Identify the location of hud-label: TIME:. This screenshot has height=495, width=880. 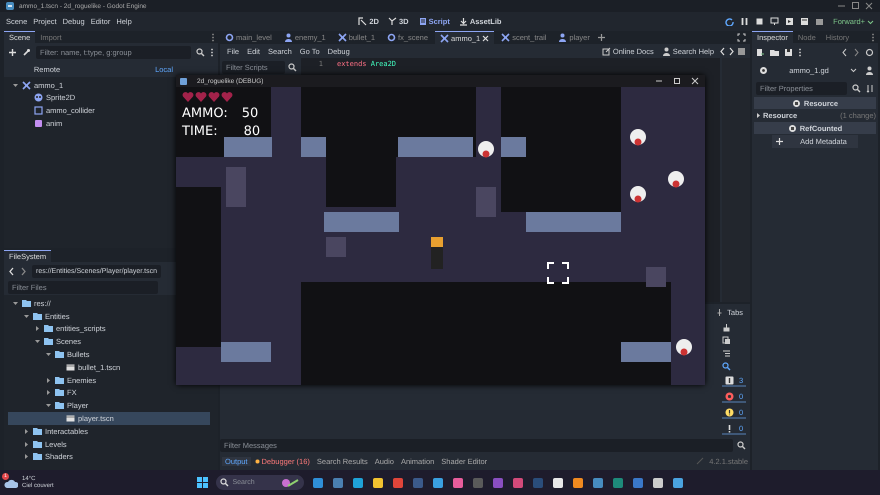
(200, 131).